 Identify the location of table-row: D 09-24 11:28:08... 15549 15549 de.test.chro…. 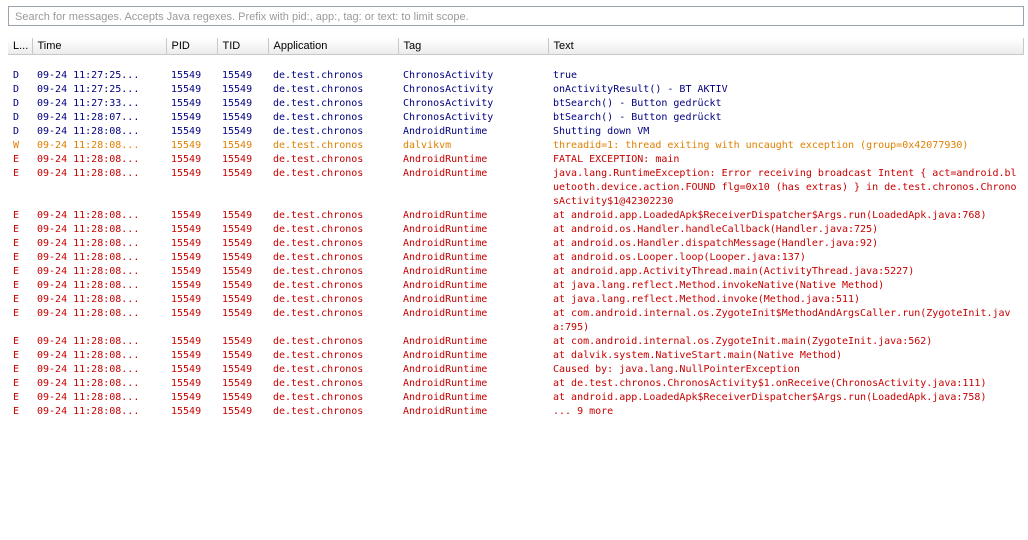
(516, 132).